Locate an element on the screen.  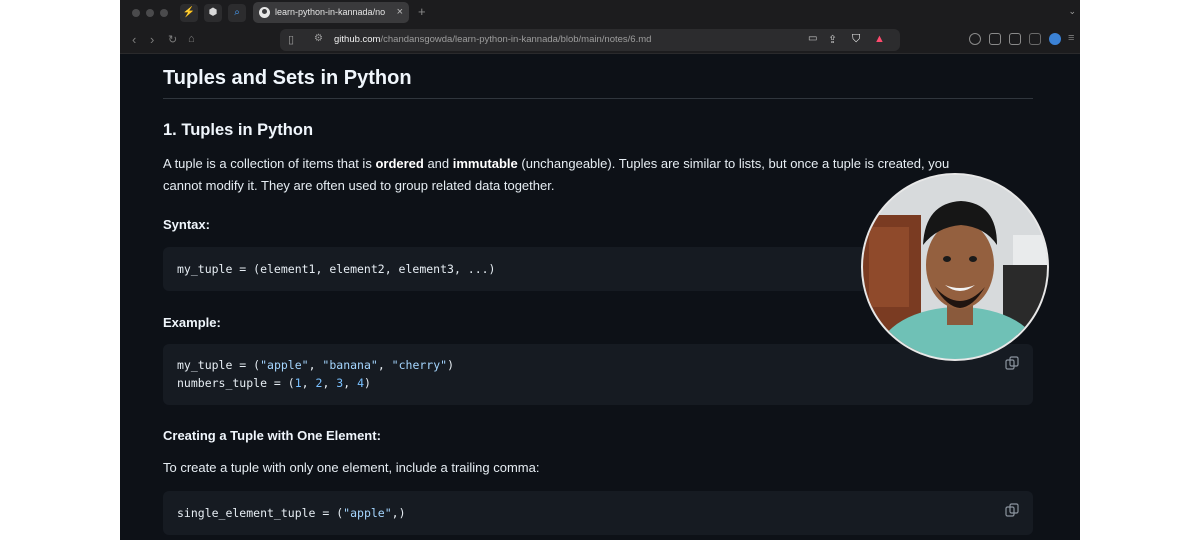
tab-strip: ⚡ ⬢ ⌕ learn-python-in-kannada/no × + ⌄ is located at coordinates (600, 13).